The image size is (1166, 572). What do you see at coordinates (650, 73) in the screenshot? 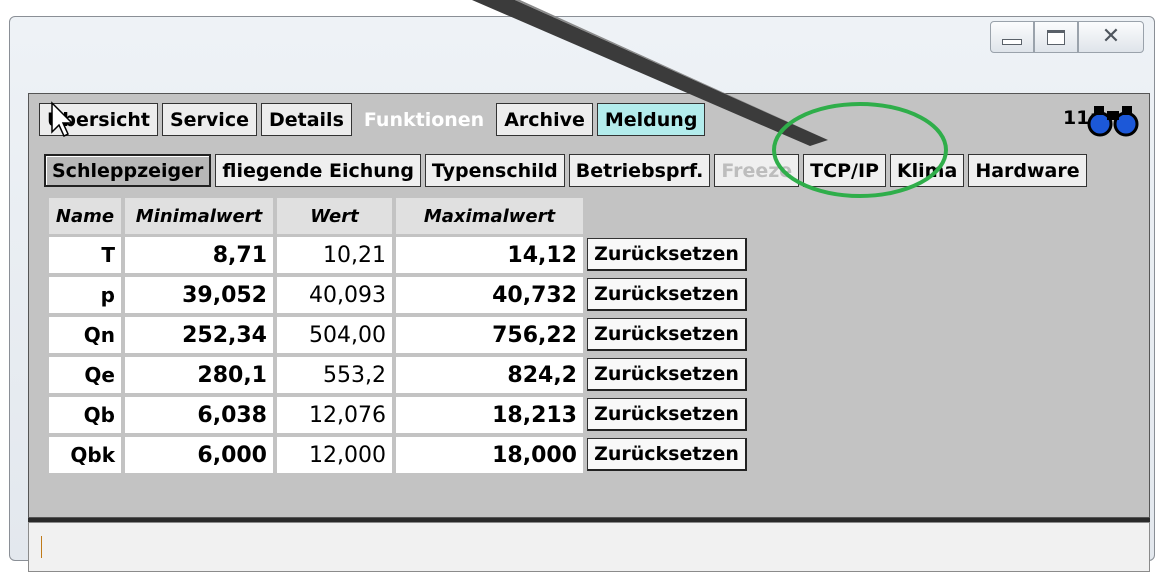
I see `pen-pointer` at bounding box center [650, 73].